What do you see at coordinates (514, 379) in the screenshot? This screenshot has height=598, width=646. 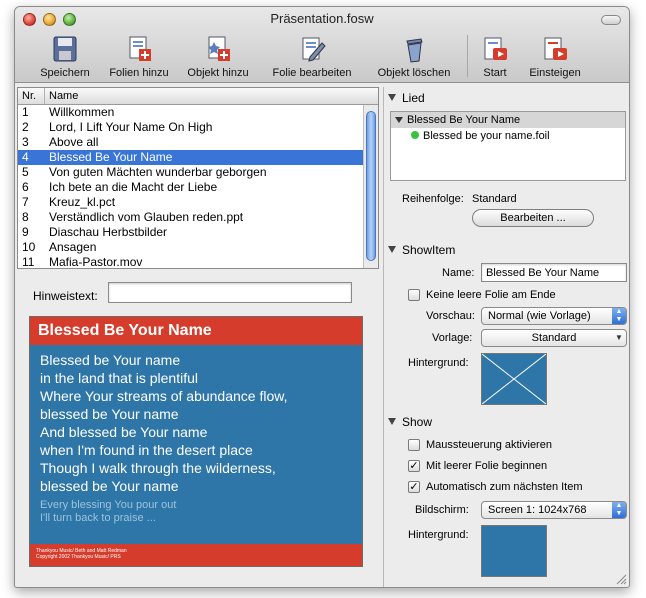 I see `showitem-background-well` at bounding box center [514, 379].